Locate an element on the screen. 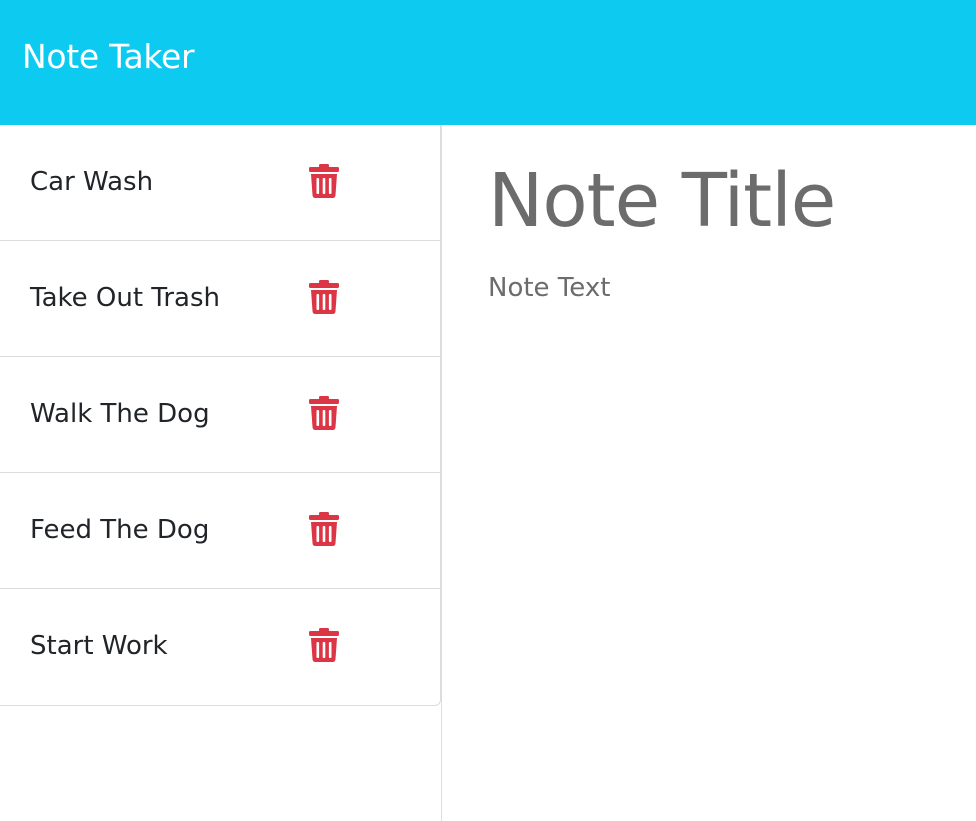  app-title-link: Note Taker is located at coordinates (108, 57).